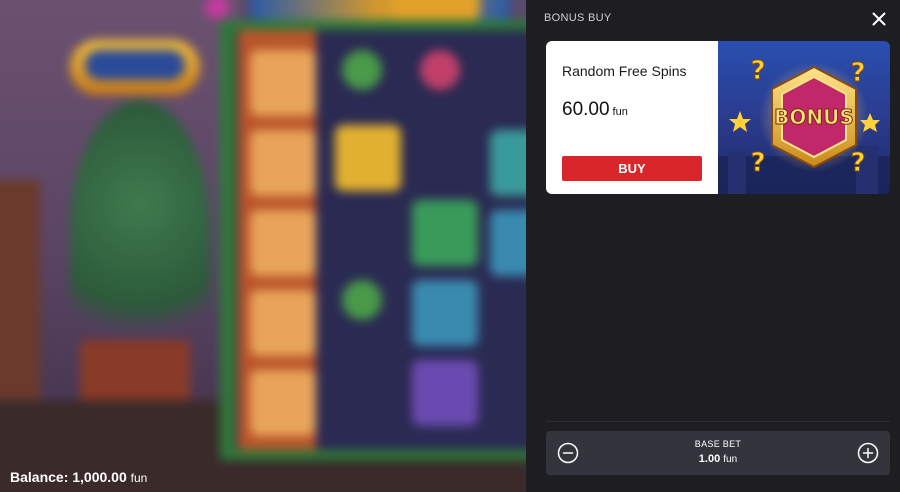  I want to click on panel-divider, so click(718, 421).